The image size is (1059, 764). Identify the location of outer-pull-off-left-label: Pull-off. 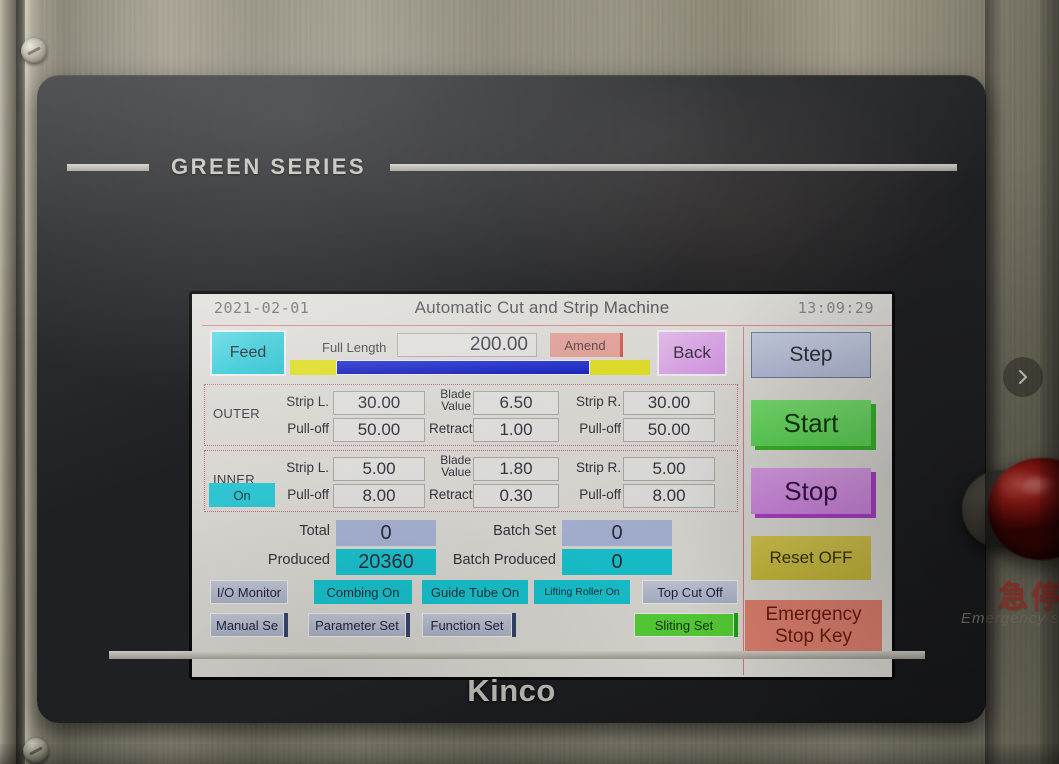
(308, 428).